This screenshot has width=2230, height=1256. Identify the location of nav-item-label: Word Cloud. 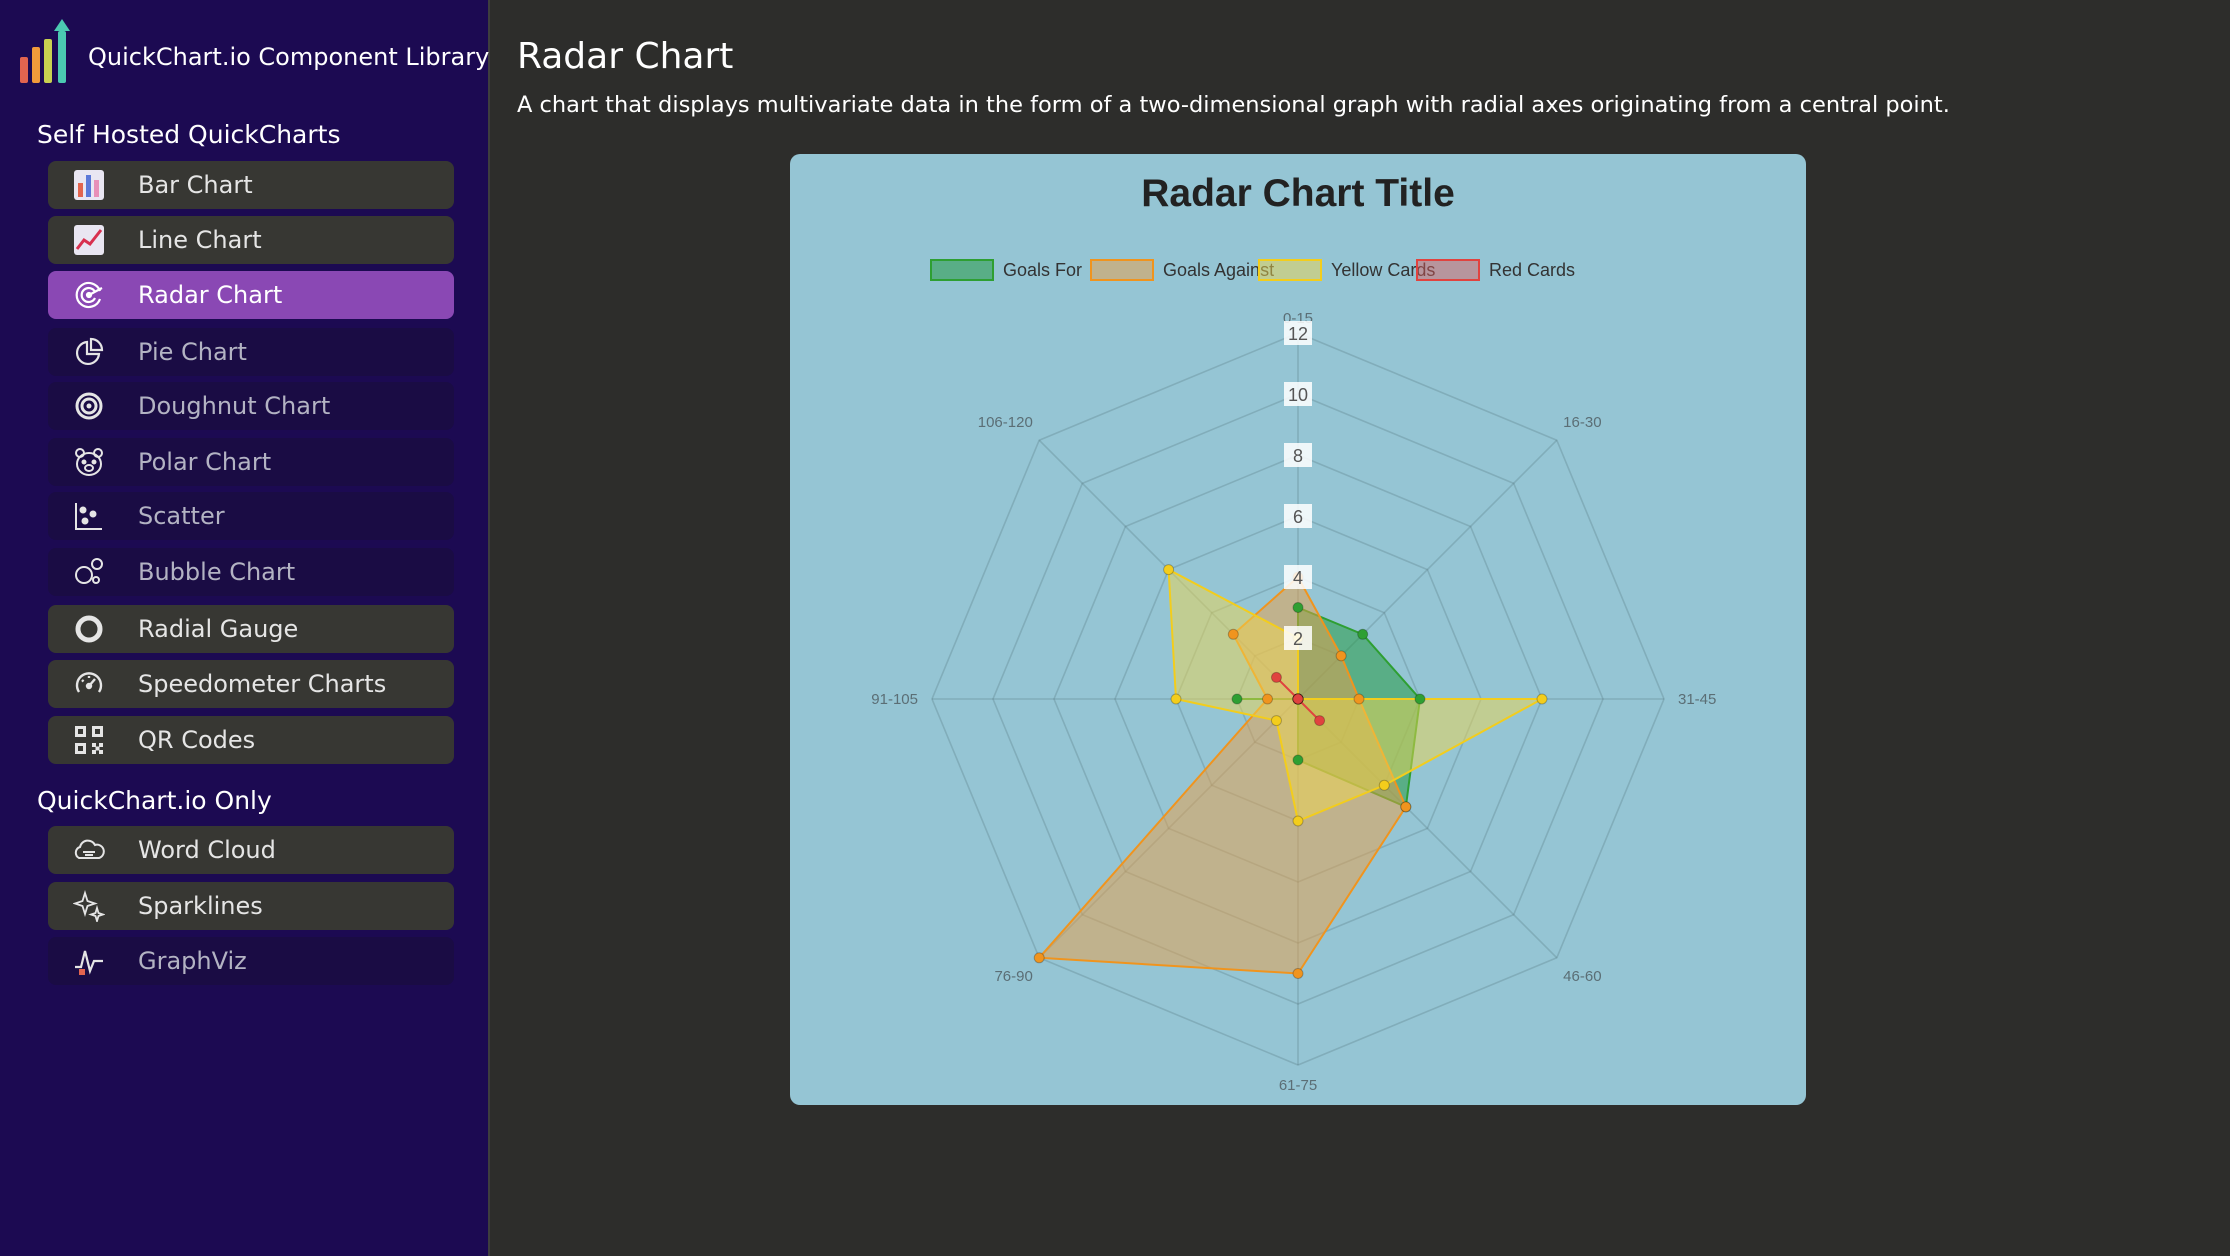
(207, 850).